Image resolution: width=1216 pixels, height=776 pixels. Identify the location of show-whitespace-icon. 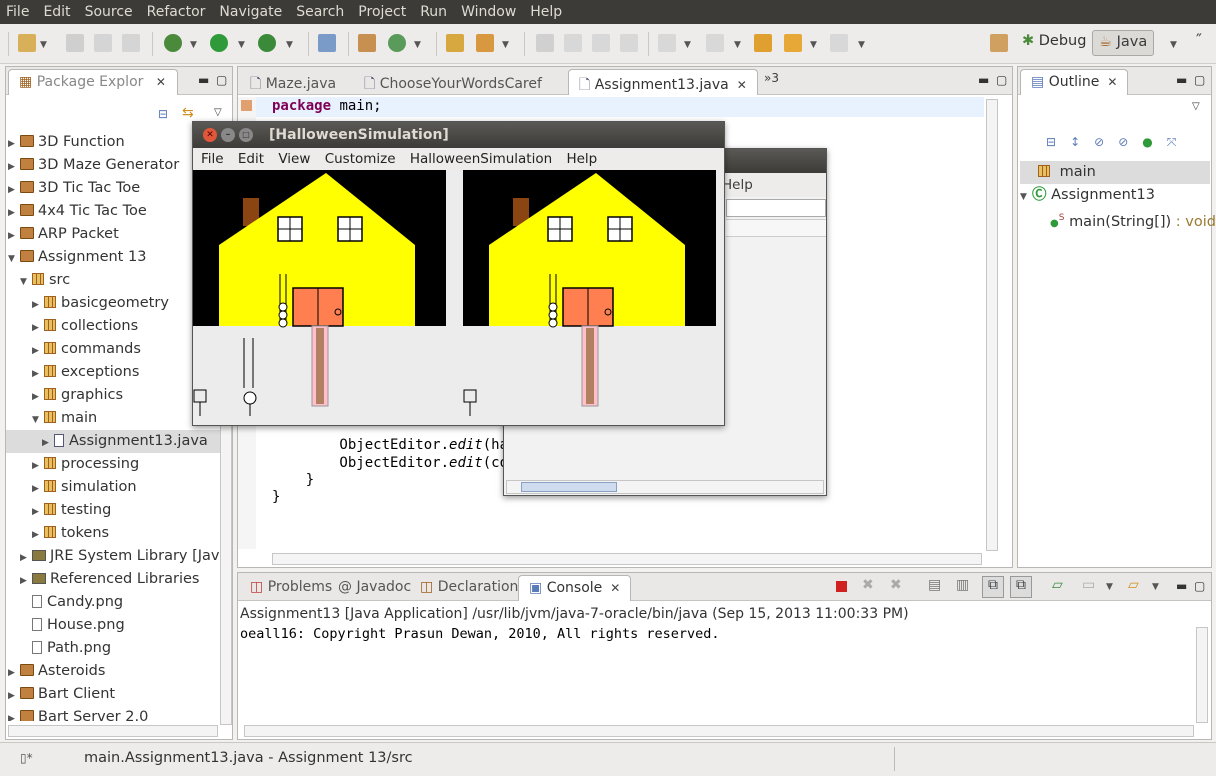
(629, 43).